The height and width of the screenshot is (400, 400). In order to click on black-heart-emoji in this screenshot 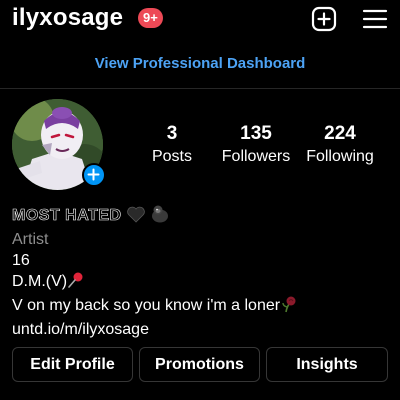, I will do `click(135, 217)`.